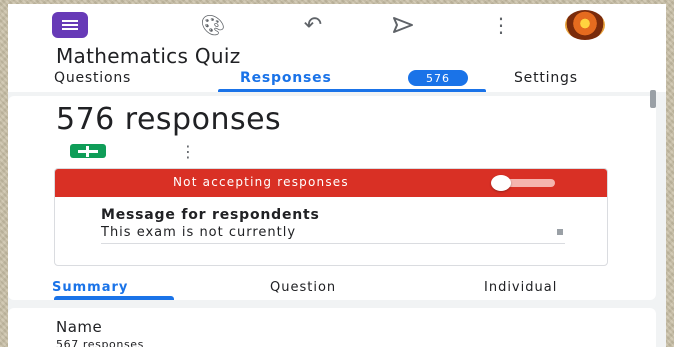 This screenshot has height=347, width=674. What do you see at coordinates (114, 298) in the screenshot?
I see `active-subtab-indicator` at bounding box center [114, 298].